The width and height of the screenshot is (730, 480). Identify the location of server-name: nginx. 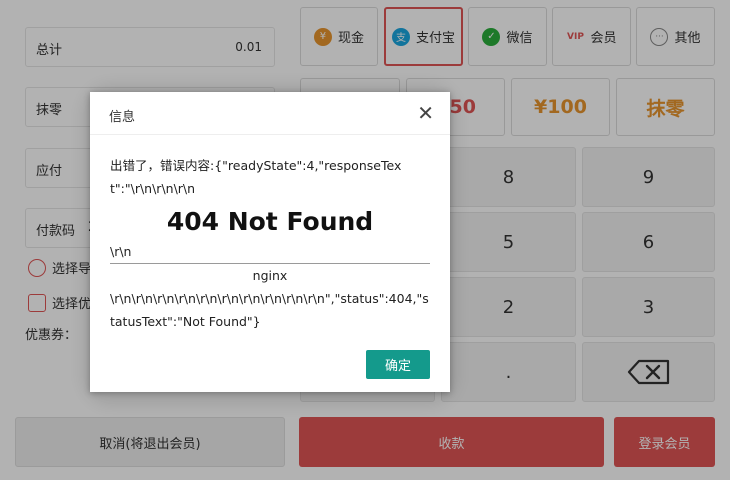
(270, 275).